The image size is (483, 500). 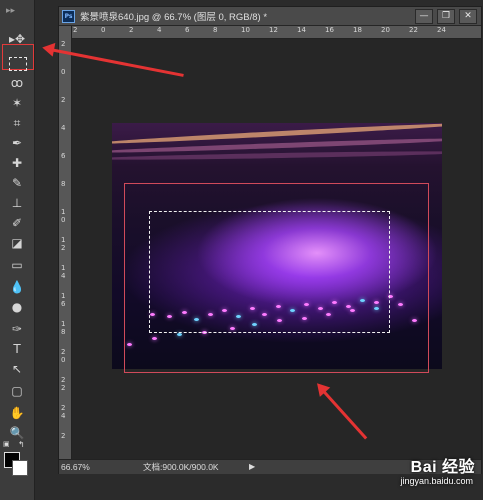 I want to click on eyedropper-tool-icon: ✒, so click(x=17, y=143).